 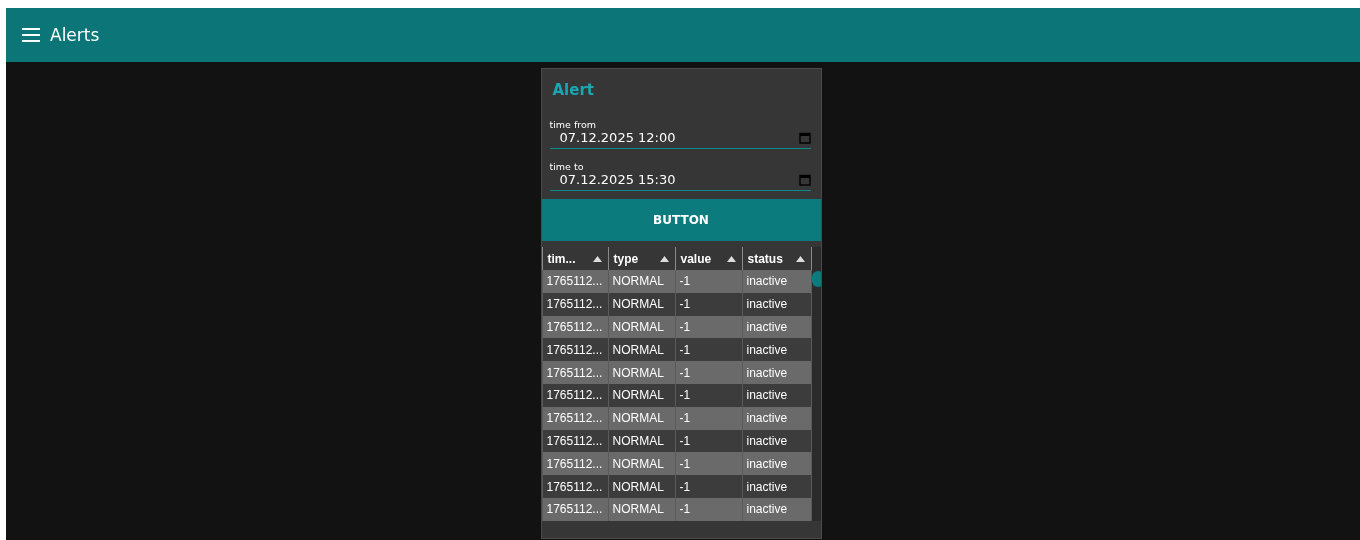 What do you see at coordinates (75, 35) in the screenshot?
I see `app-title: Alerts` at bounding box center [75, 35].